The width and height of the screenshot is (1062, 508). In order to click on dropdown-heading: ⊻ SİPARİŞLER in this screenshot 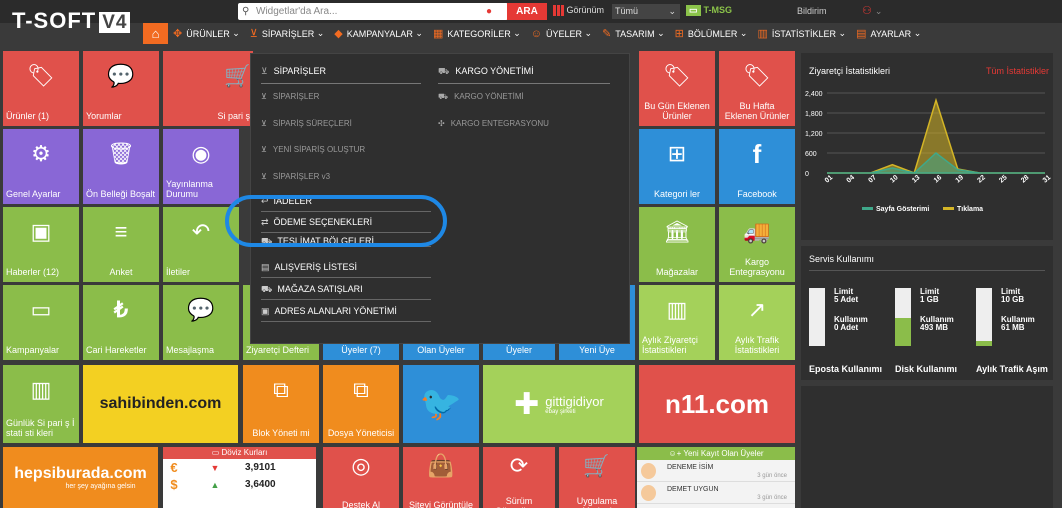, I will do `click(341, 74)`.